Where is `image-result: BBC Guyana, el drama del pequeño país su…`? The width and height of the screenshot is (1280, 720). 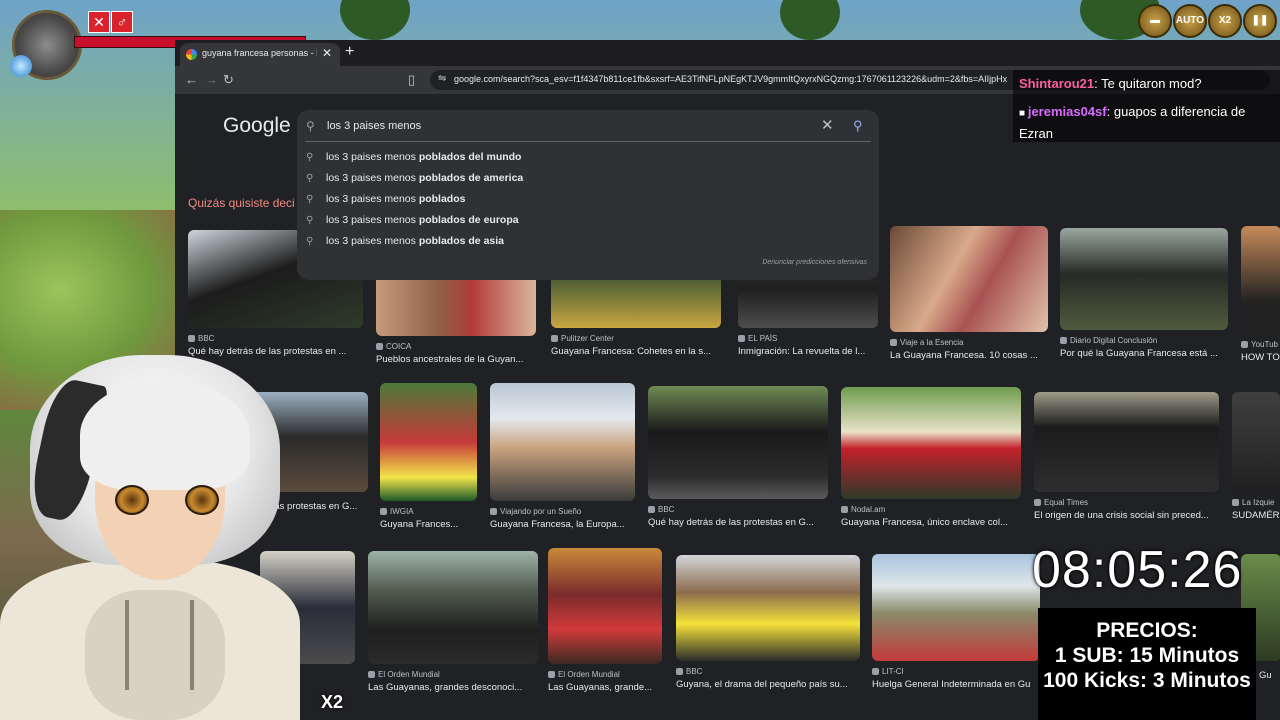
image-result: BBC Guyana, el drama del pequeño país su… is located at coordinates (768, 622).